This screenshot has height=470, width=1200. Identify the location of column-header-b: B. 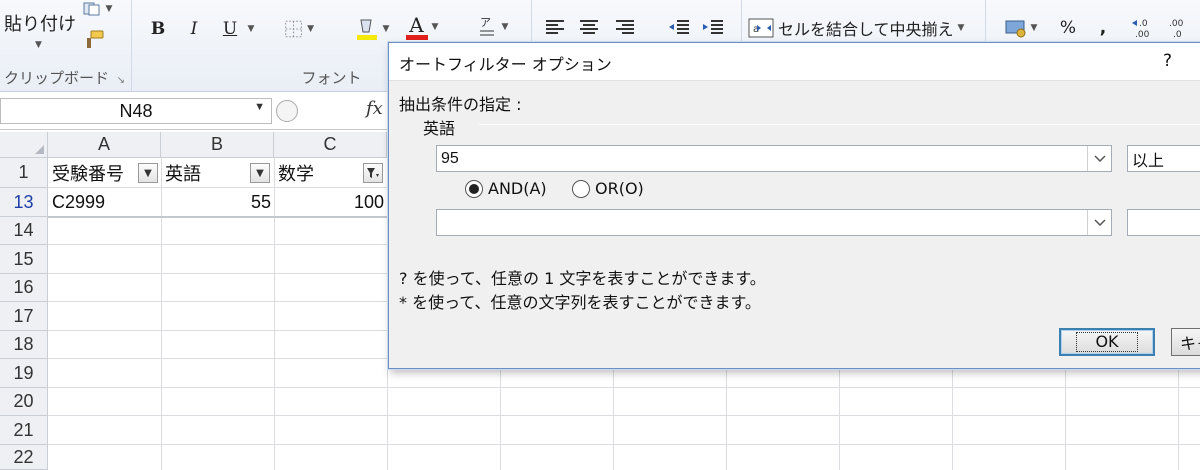
(217, 145).